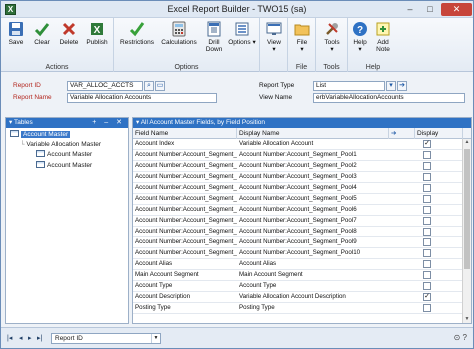  Describe the element at coordinates (40, 134) in the screenshot. I see `tree-item-account-master: Account Master` at that location.